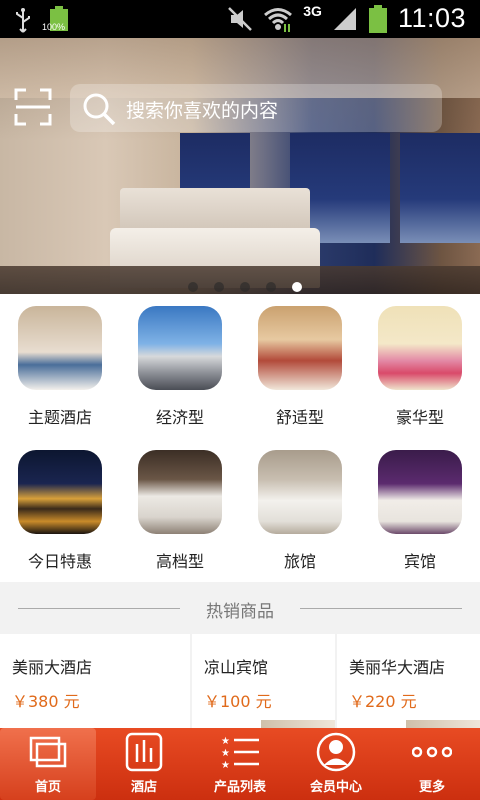  What do you see at coordinates (240, 612) in the screenshot?
I see `hot-section-title: 热销商品` at bounding box center [240, 612].